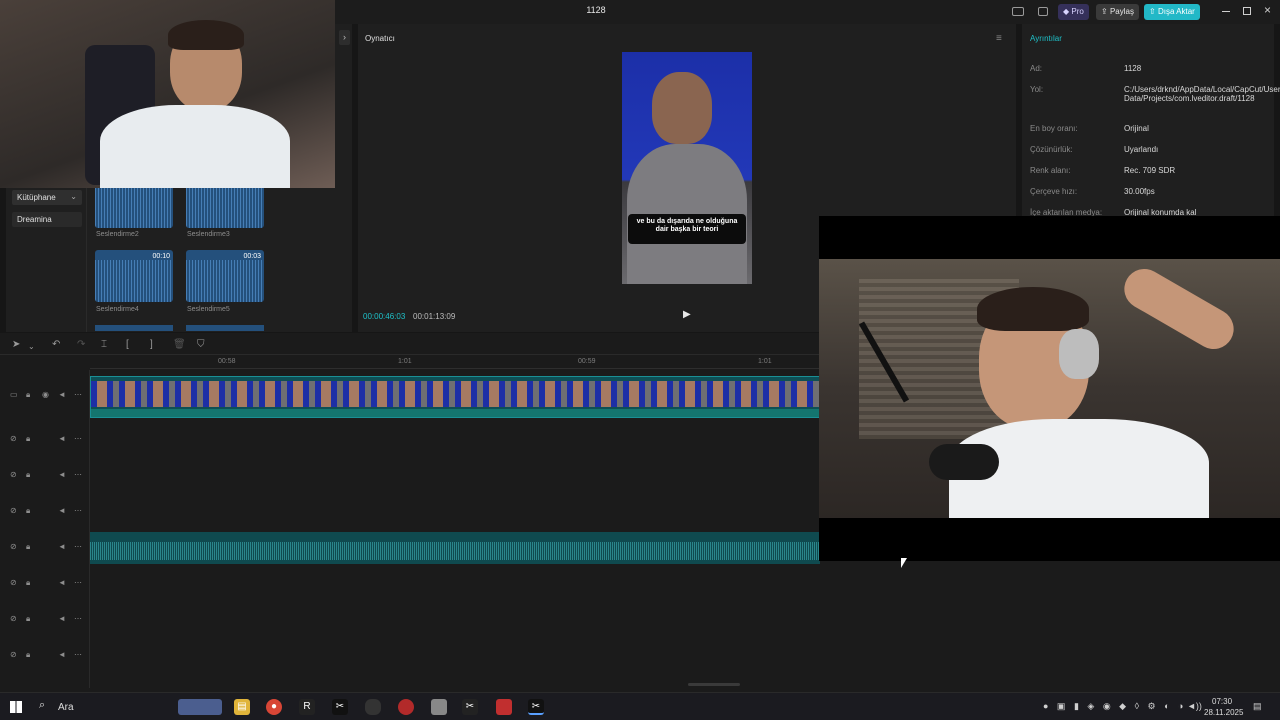 This screenshot has height=720, width=1280. Describe the element at coordinates (1222, 701) in the screenshot. I see `clock-time: 07:30` at that location.